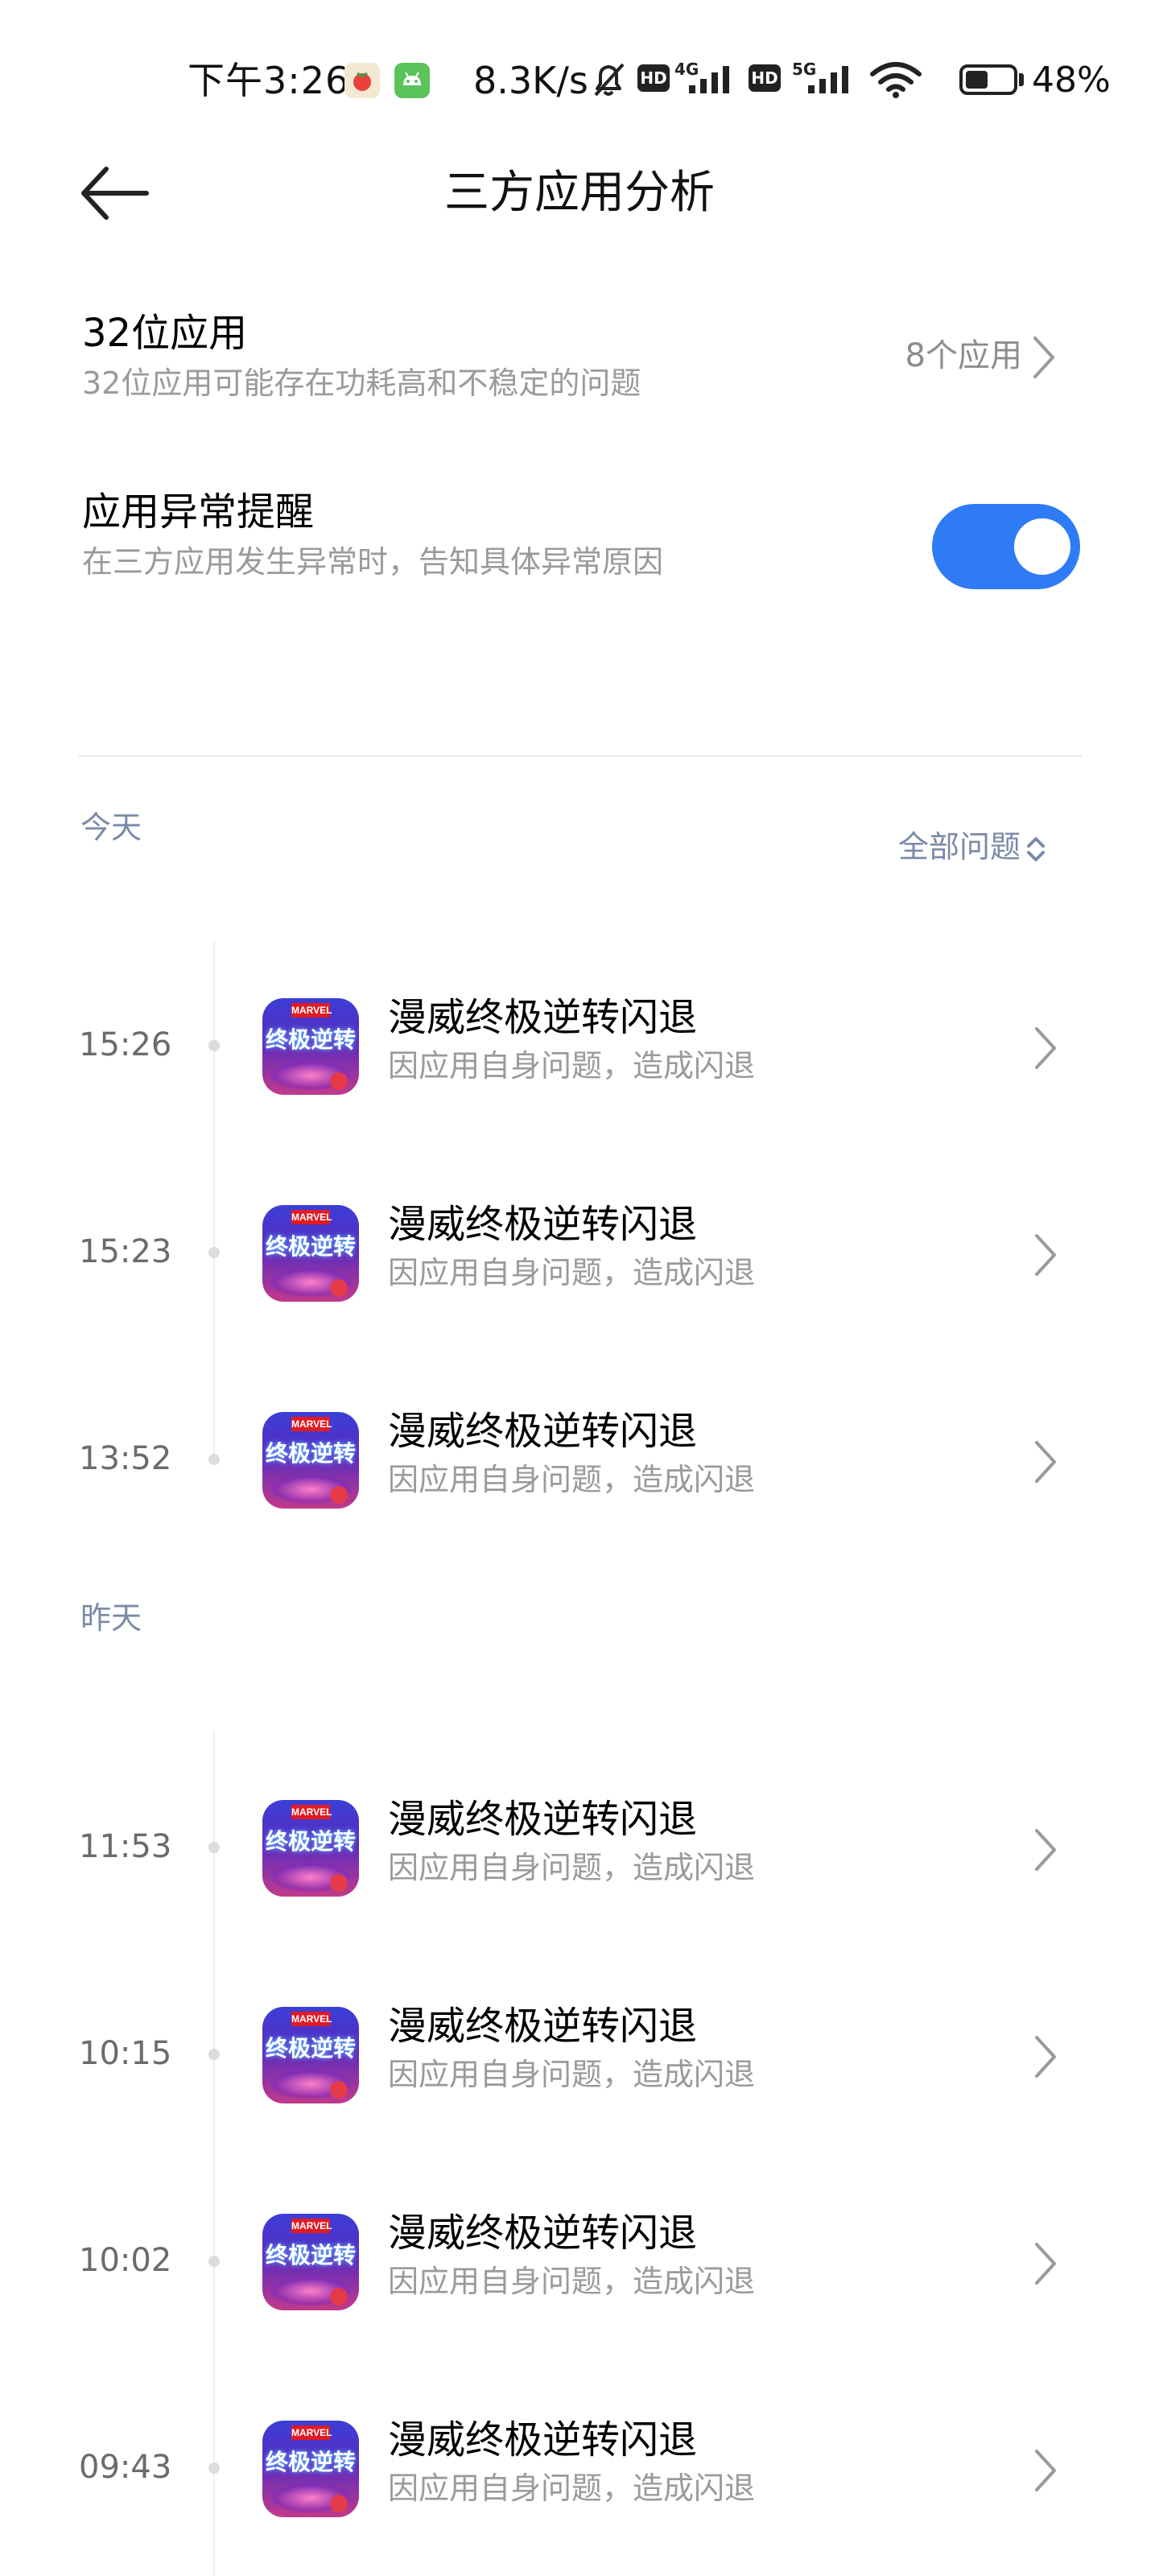 The image size is (1159, 2576). Describe the element at coordinates (579, 1463) in the screenshot. I see `crash-list-item: 13:52 MARVEL 终极逆转 漫威终极逆转闪退 因应用自身问题，造成闪退` at that location.